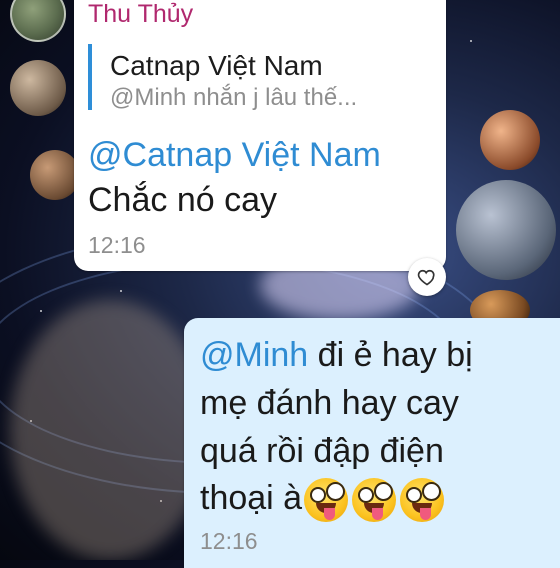 The height and width of the screenshot is (568, 560). I want to click on outgoing-message-time: 12:16, so click(229, 541).